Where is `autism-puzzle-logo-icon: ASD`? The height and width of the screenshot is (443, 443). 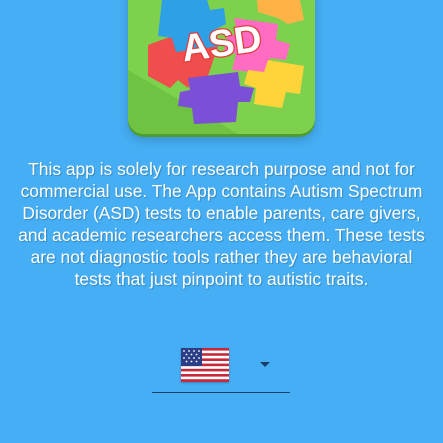 autism-puzzle-logo-icon: ASD is located at coordinates (221, 67).